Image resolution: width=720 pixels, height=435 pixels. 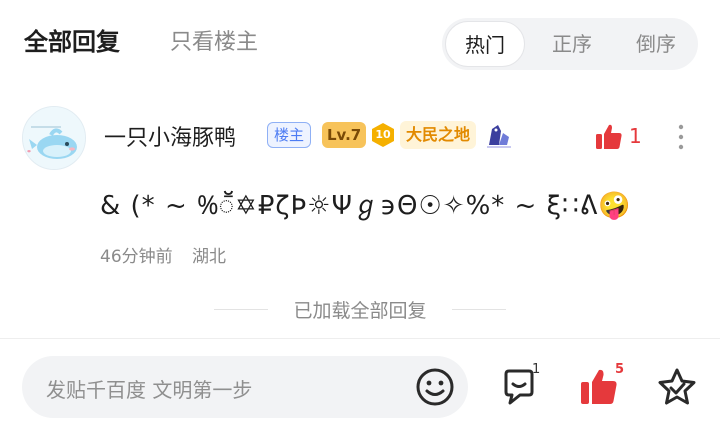 What do you see at coordinates (214, 40) in the screenshot?
I see `tab-owner-only: 只看楼主` at bounding box center [214, 40].